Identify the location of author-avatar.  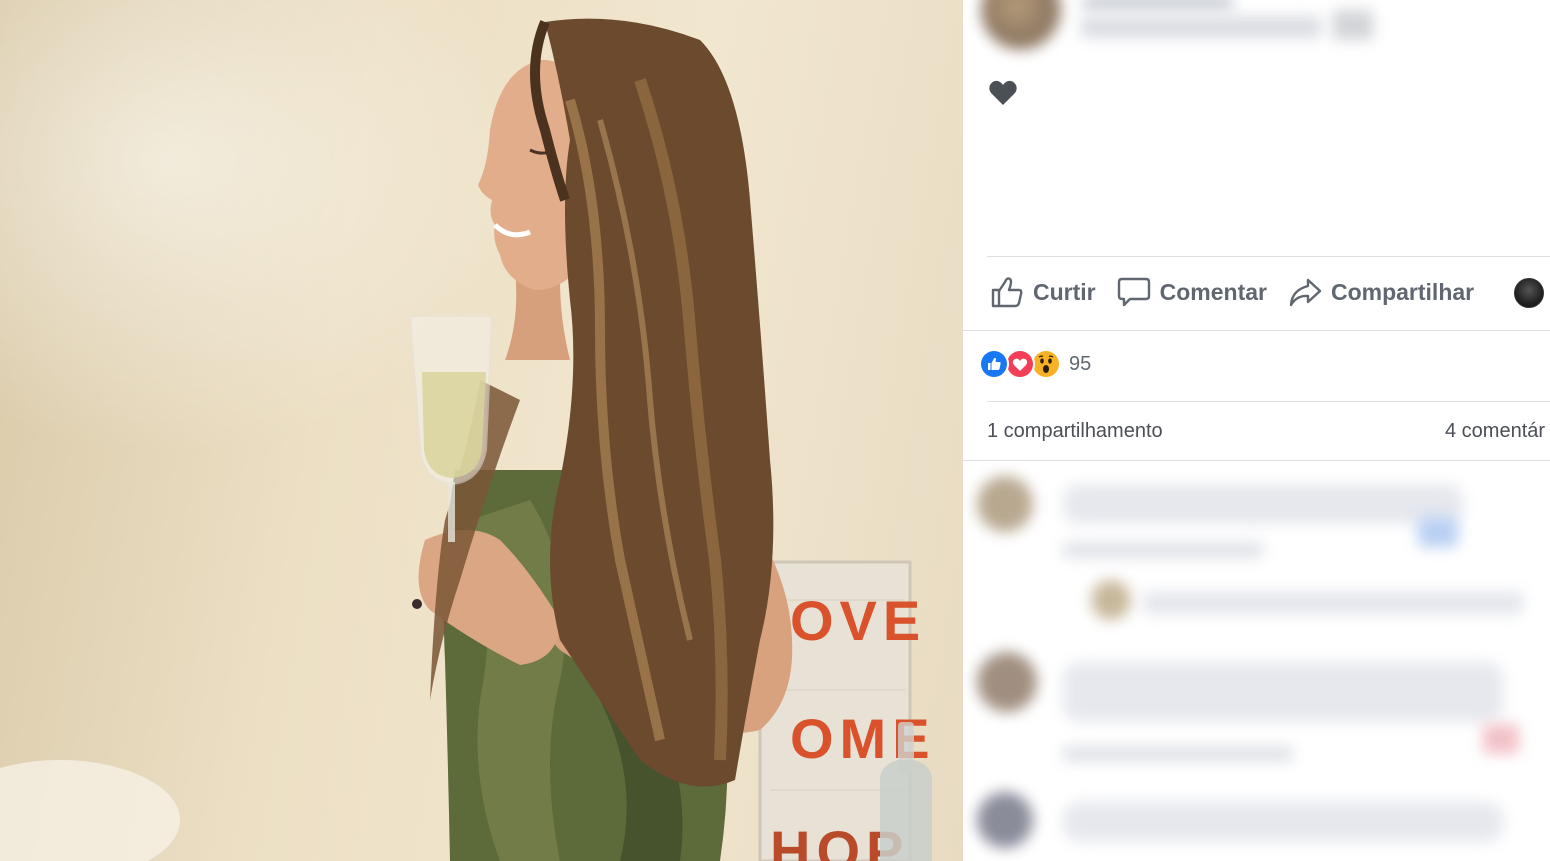
(1021, 25).